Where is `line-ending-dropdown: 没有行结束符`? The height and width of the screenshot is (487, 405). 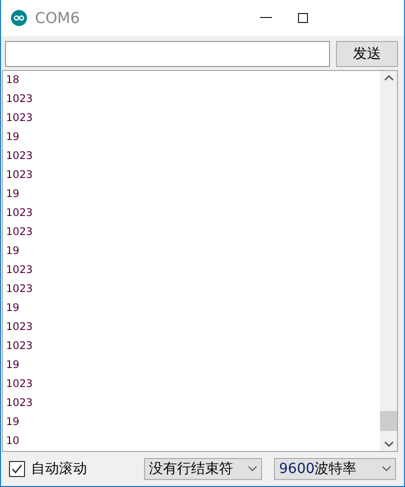
line-ending-dropdown: 没有行结束符 is located at coordinates (203, 469).